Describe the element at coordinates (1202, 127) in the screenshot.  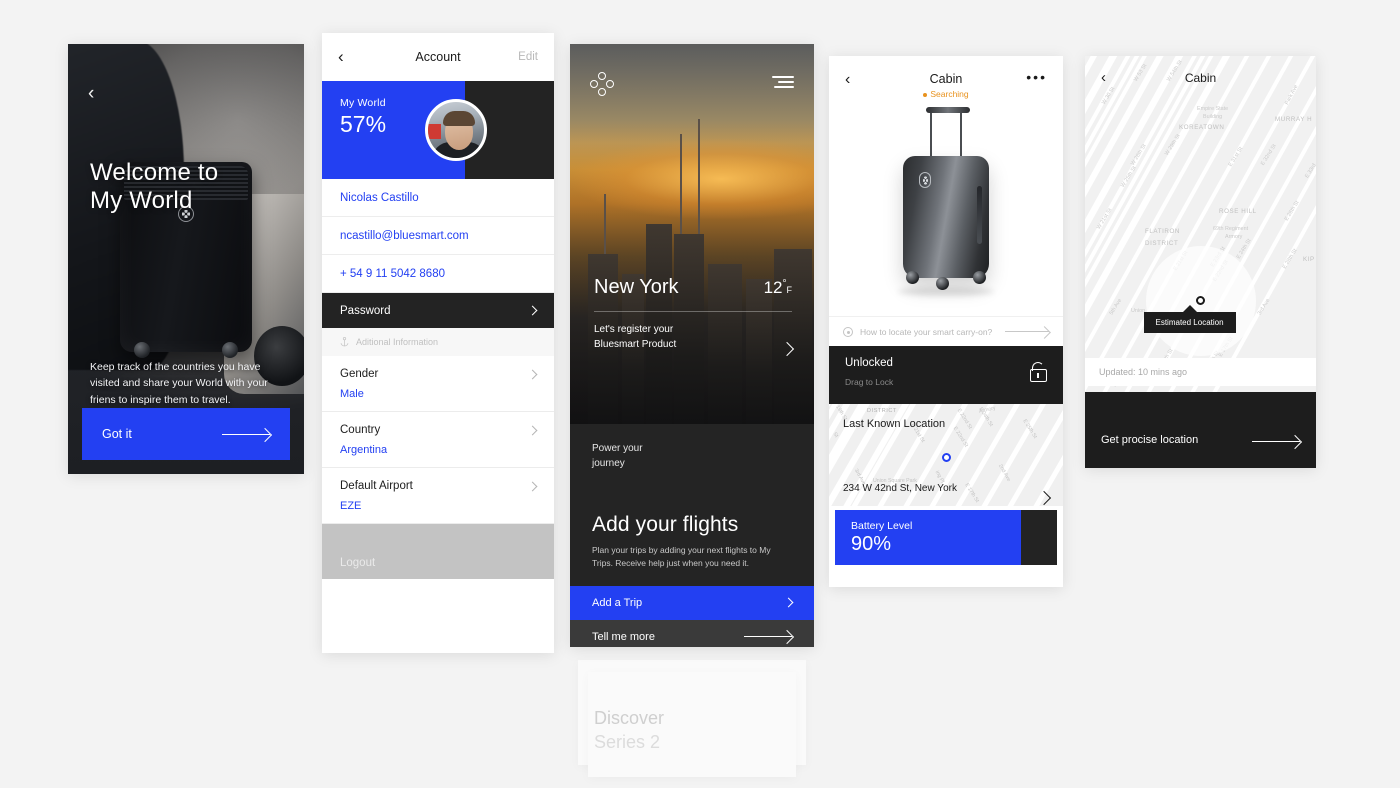
I see `map-street-label: KOREATOWN` at that location.